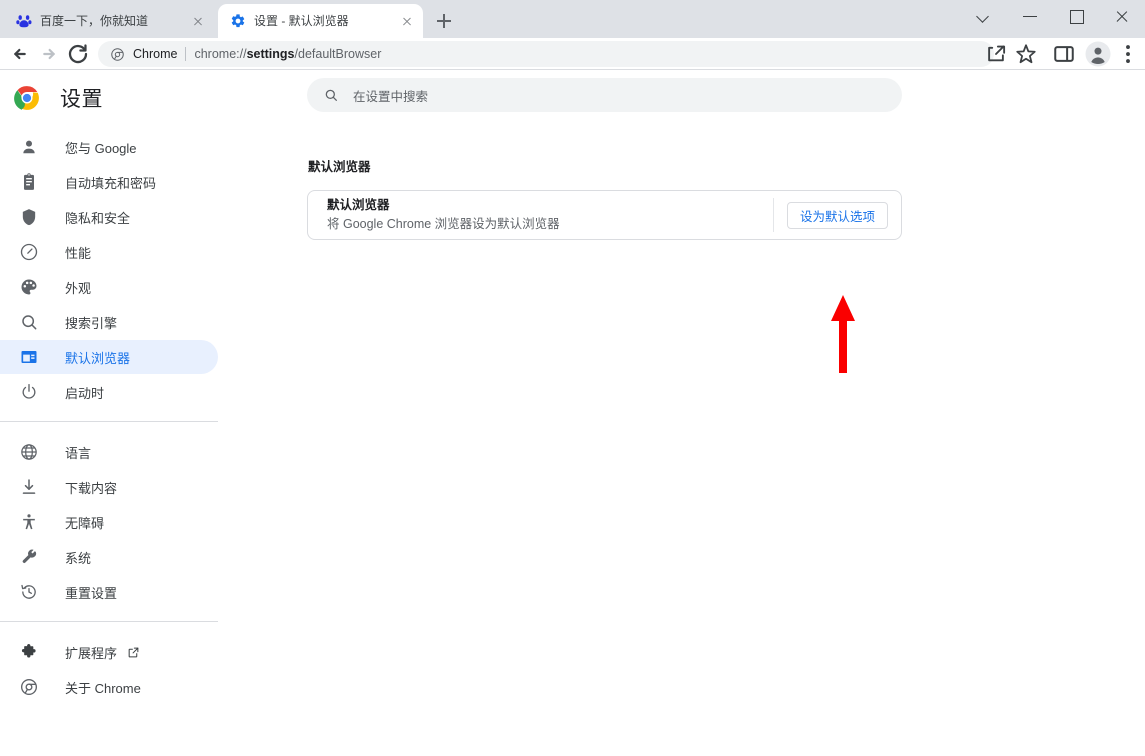 Image resolution: width=1145 pixels, height=756 pixels. Describe the element at coordinates (78, 558) in the screenshot. I see `sidebar-item-label: 系统` at that location.